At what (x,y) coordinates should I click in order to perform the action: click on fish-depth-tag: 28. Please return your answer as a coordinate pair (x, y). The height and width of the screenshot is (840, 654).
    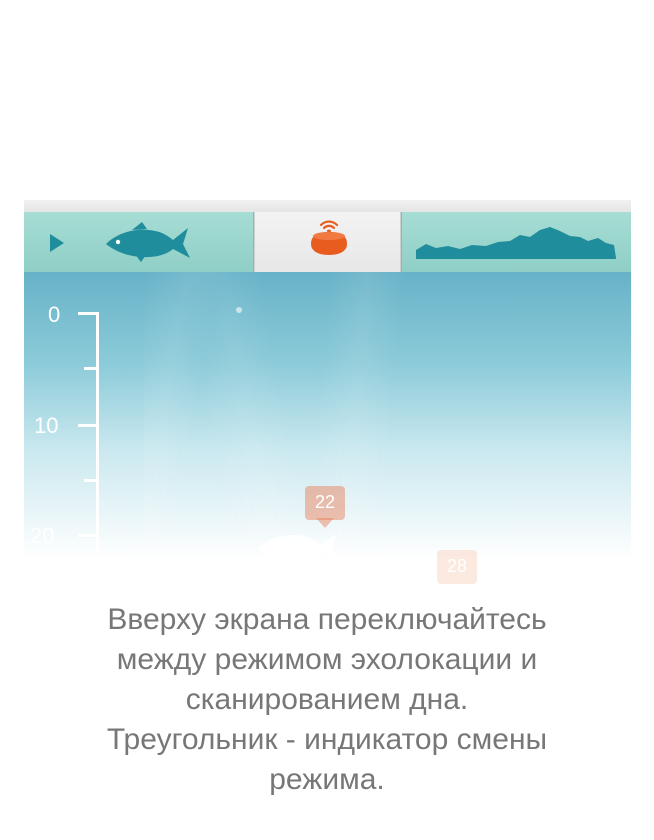
    Looking at the image, I should click on (457, 567).